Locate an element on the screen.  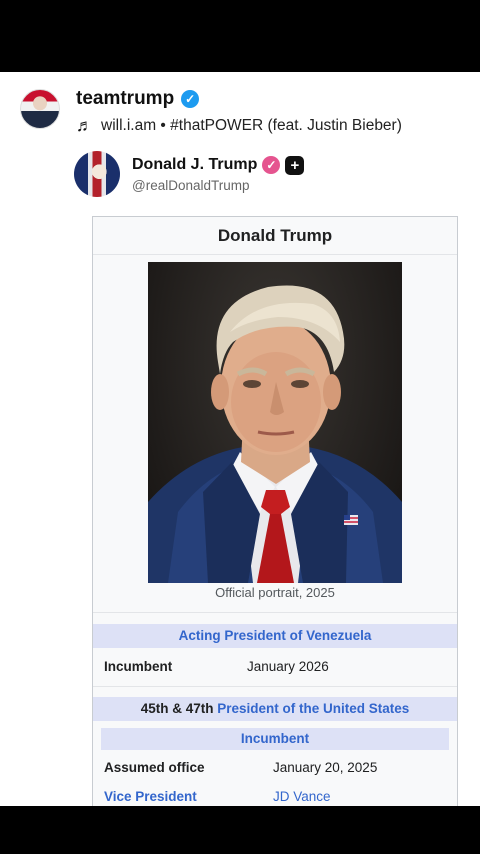
music-note-icon: ♬ is located at coordinates (84, 125).